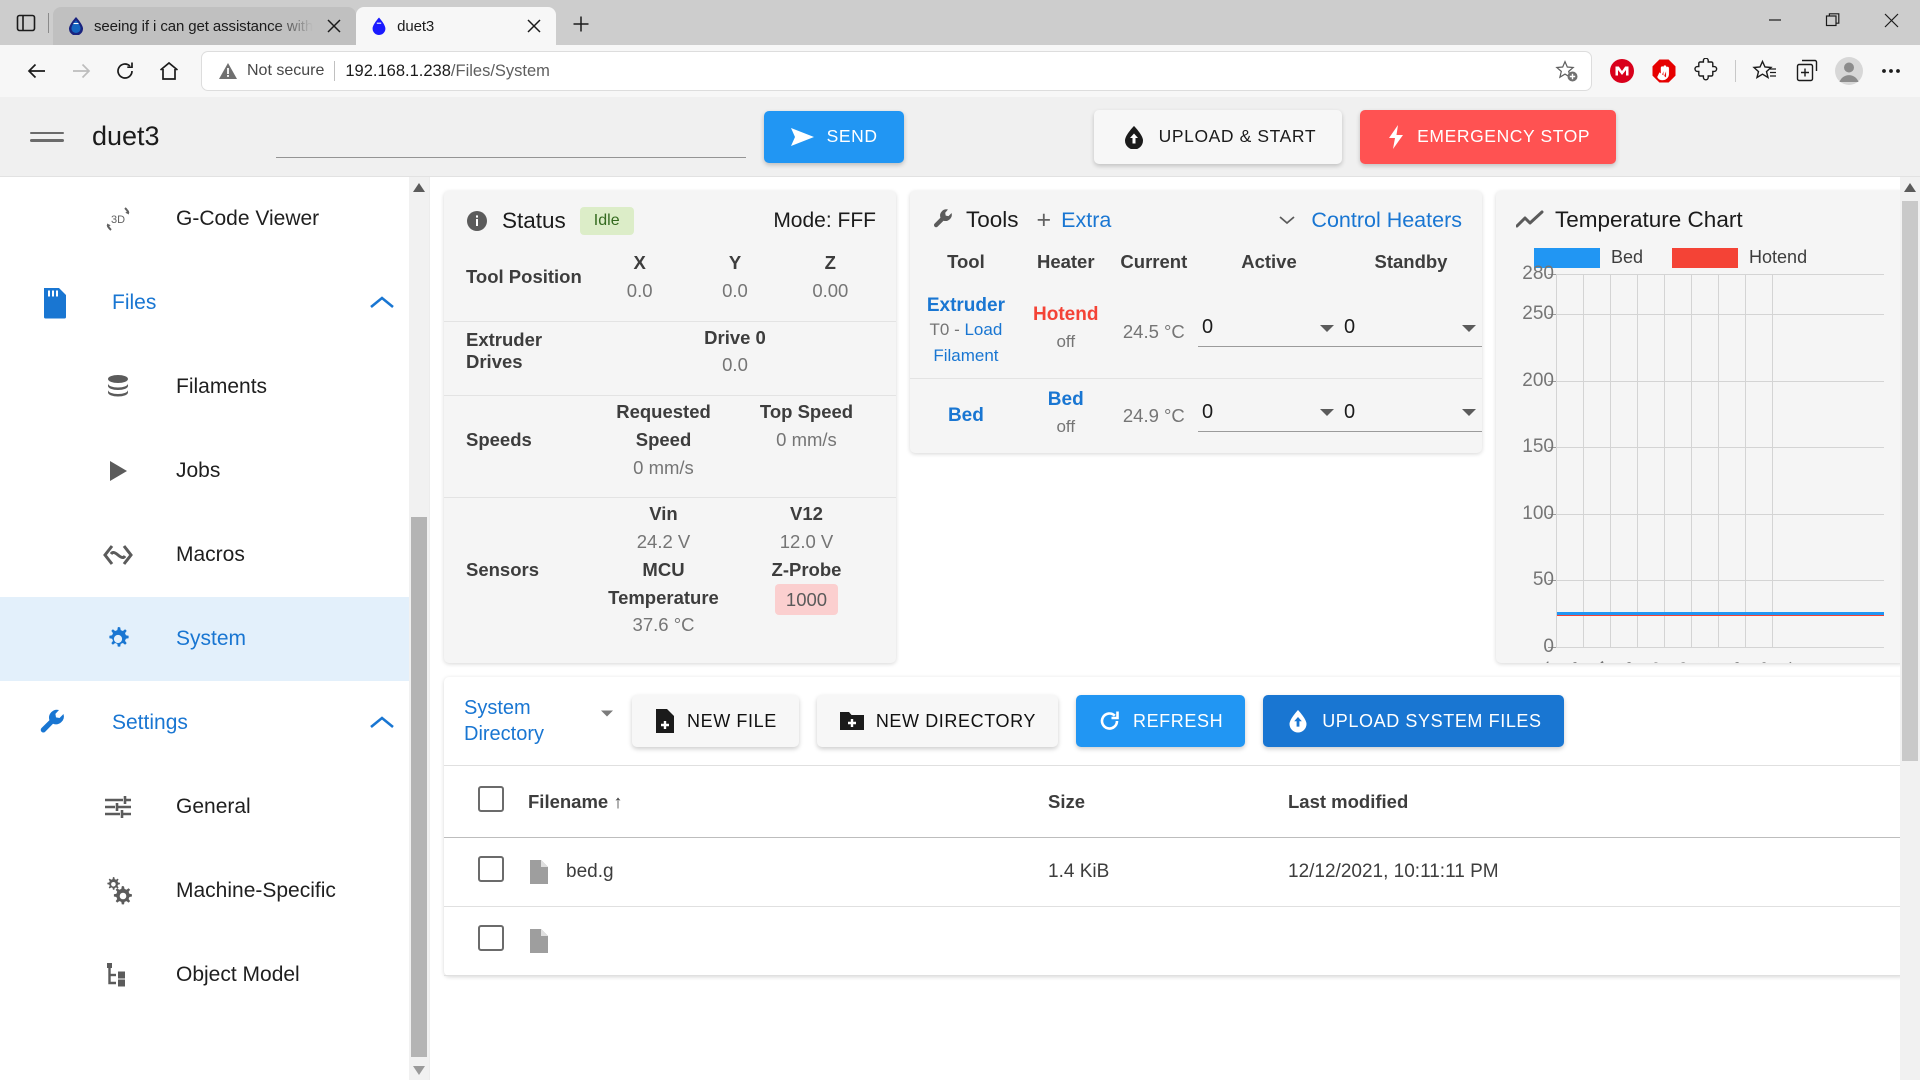 The height and width of the screenshot is (1080, 1920). Describe the element at coordinates (1413, 721) in the screenshot. I see `upload-system-files-button: UPLOAD SYSTEM FILES` at that location.